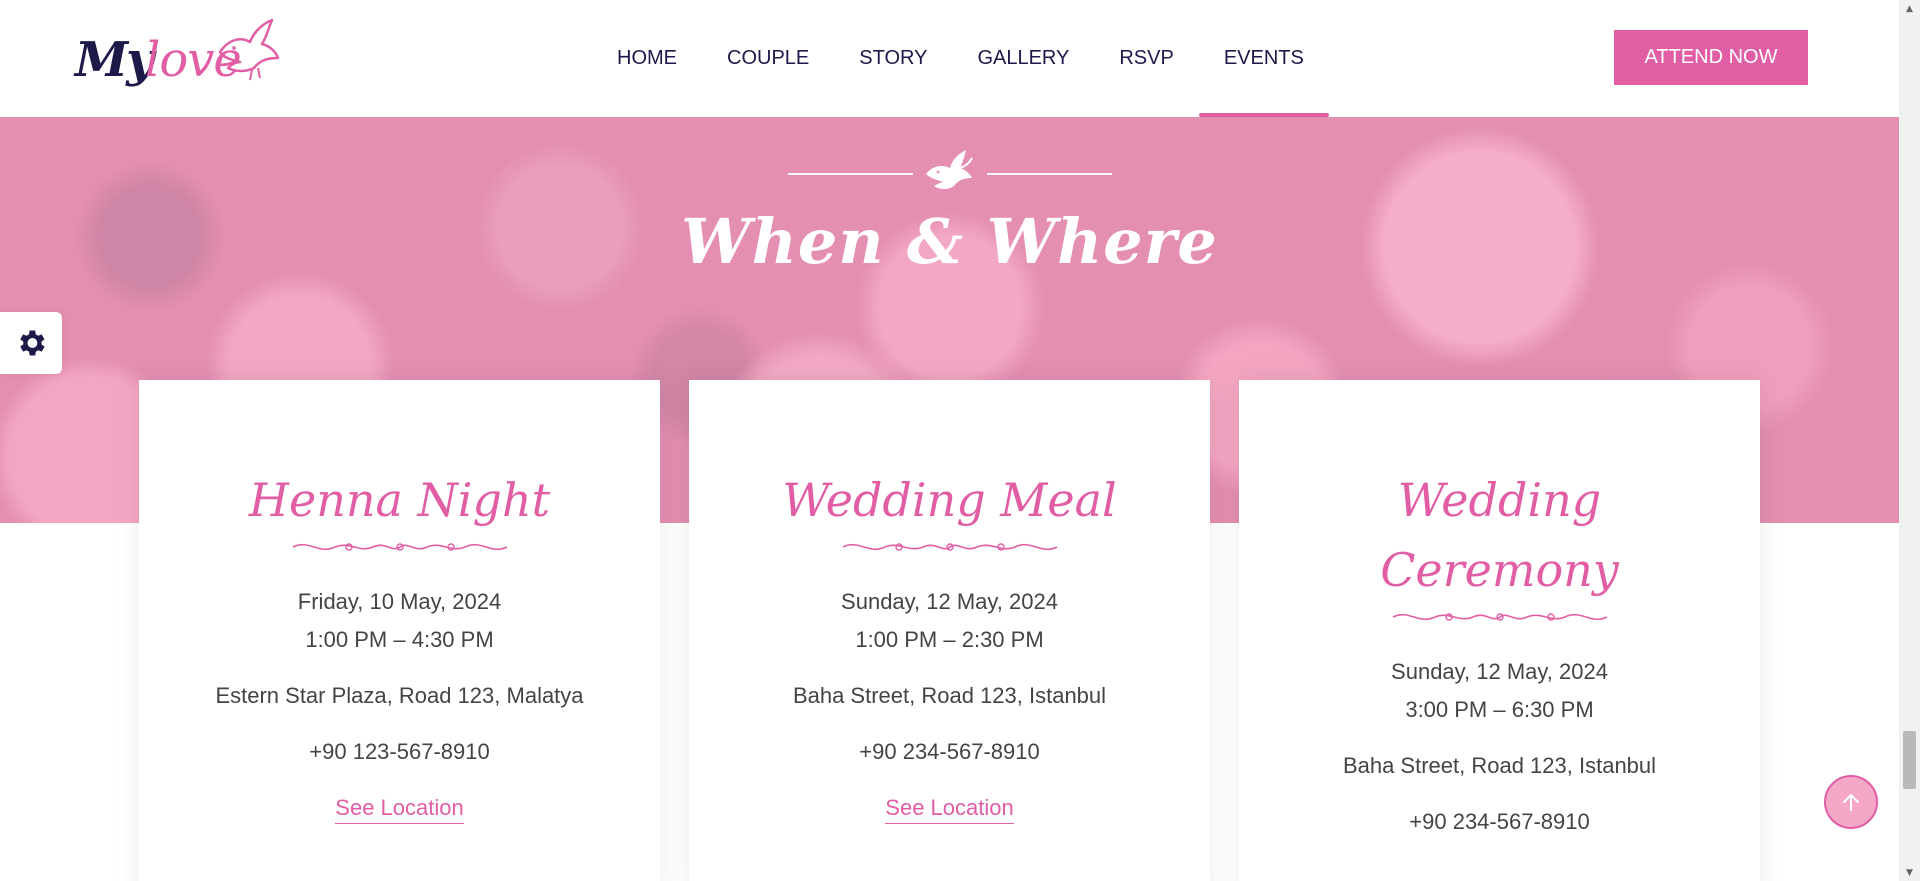  Describe the element at coordinates (114, 60) in the screenshot. I see `logo-text-my: My` at that location.